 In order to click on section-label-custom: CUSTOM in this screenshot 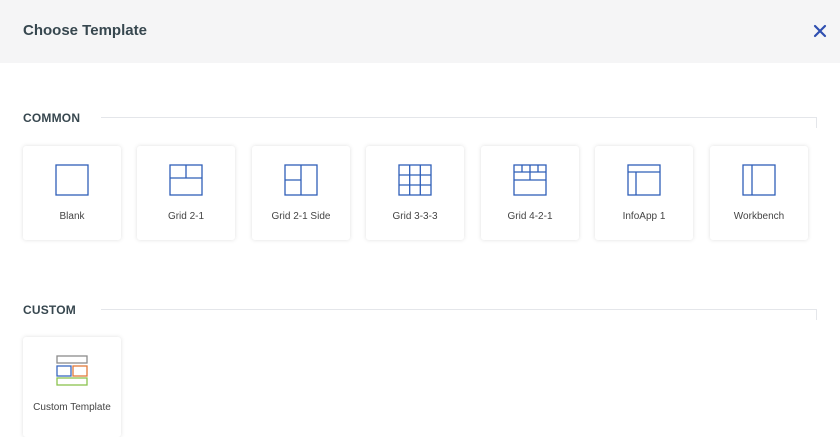, I will do `click(49, 310)`.